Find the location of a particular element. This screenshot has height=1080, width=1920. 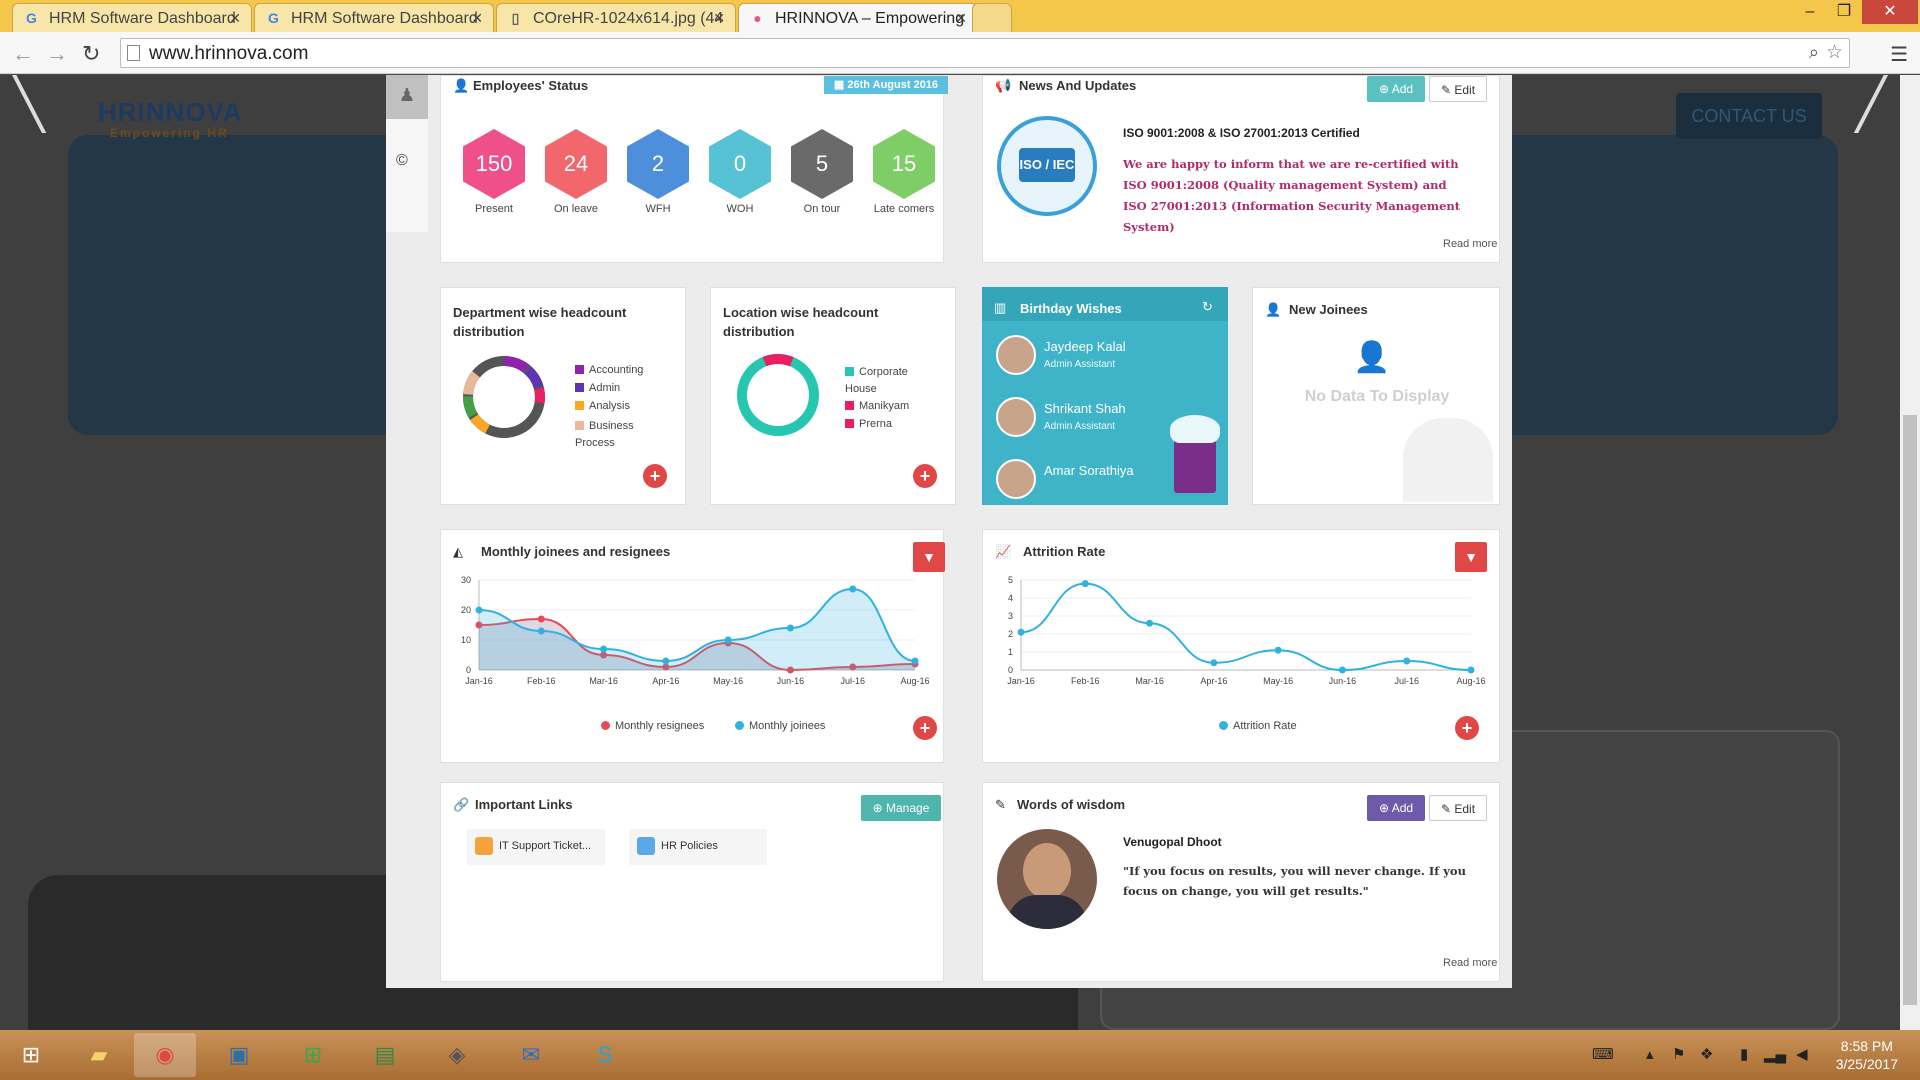

excel-icon: ▤ is located at coordinates (385, 1055).